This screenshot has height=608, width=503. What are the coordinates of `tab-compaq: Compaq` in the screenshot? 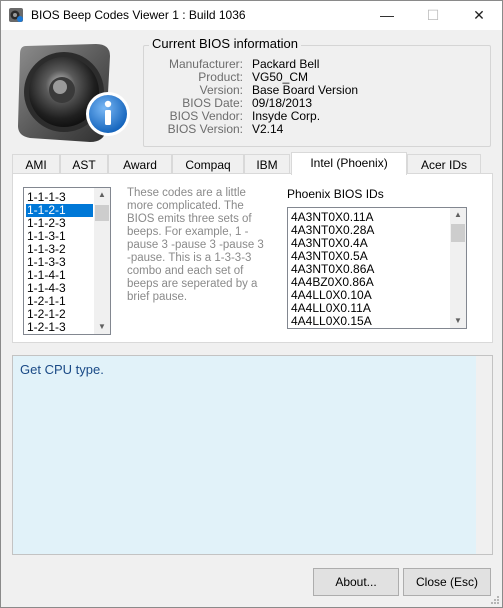 It's located at (208, 164).